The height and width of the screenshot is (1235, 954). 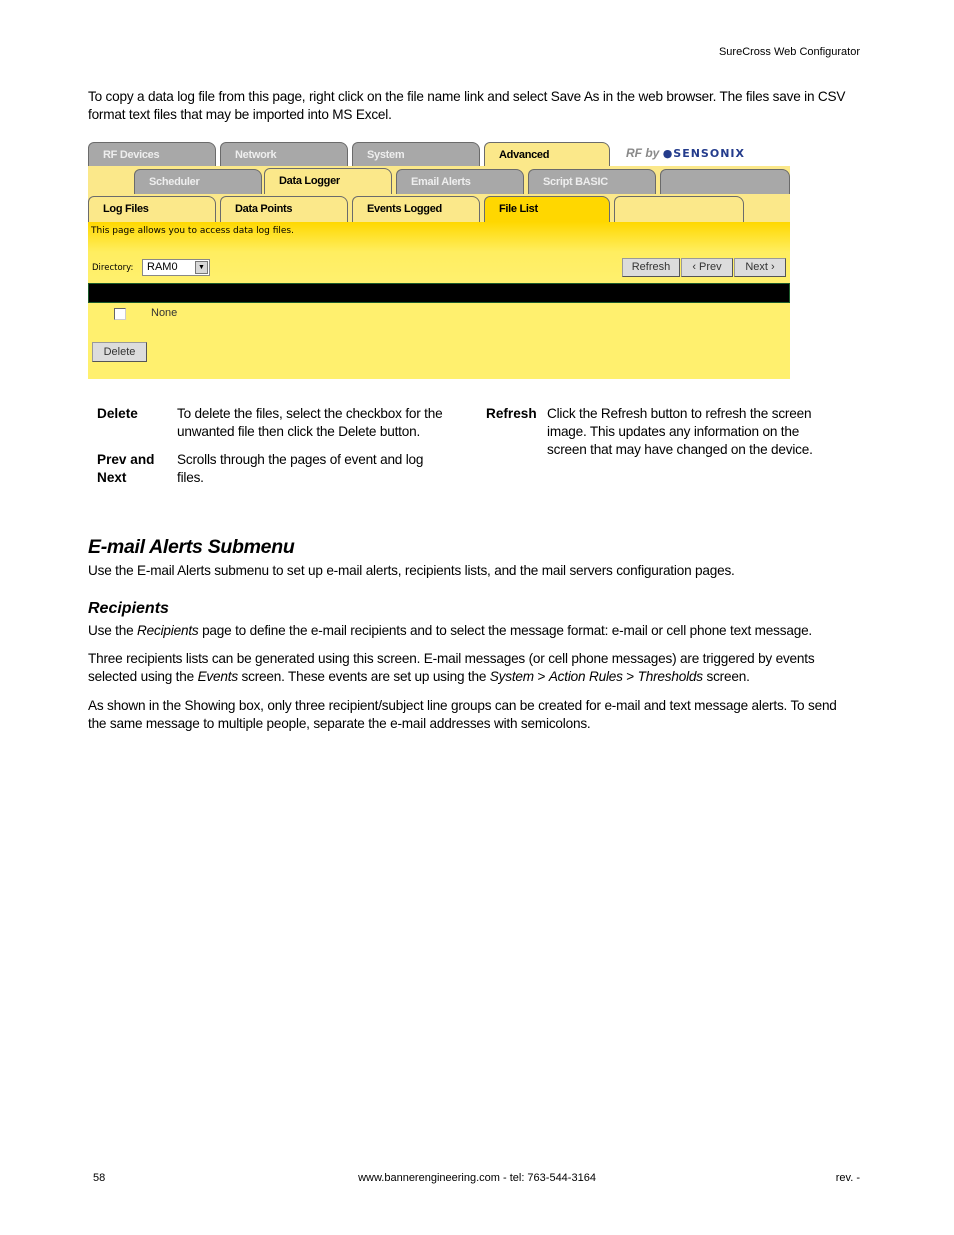 I want to click on subsection-title: Recipients, so click(x=128, y=608).